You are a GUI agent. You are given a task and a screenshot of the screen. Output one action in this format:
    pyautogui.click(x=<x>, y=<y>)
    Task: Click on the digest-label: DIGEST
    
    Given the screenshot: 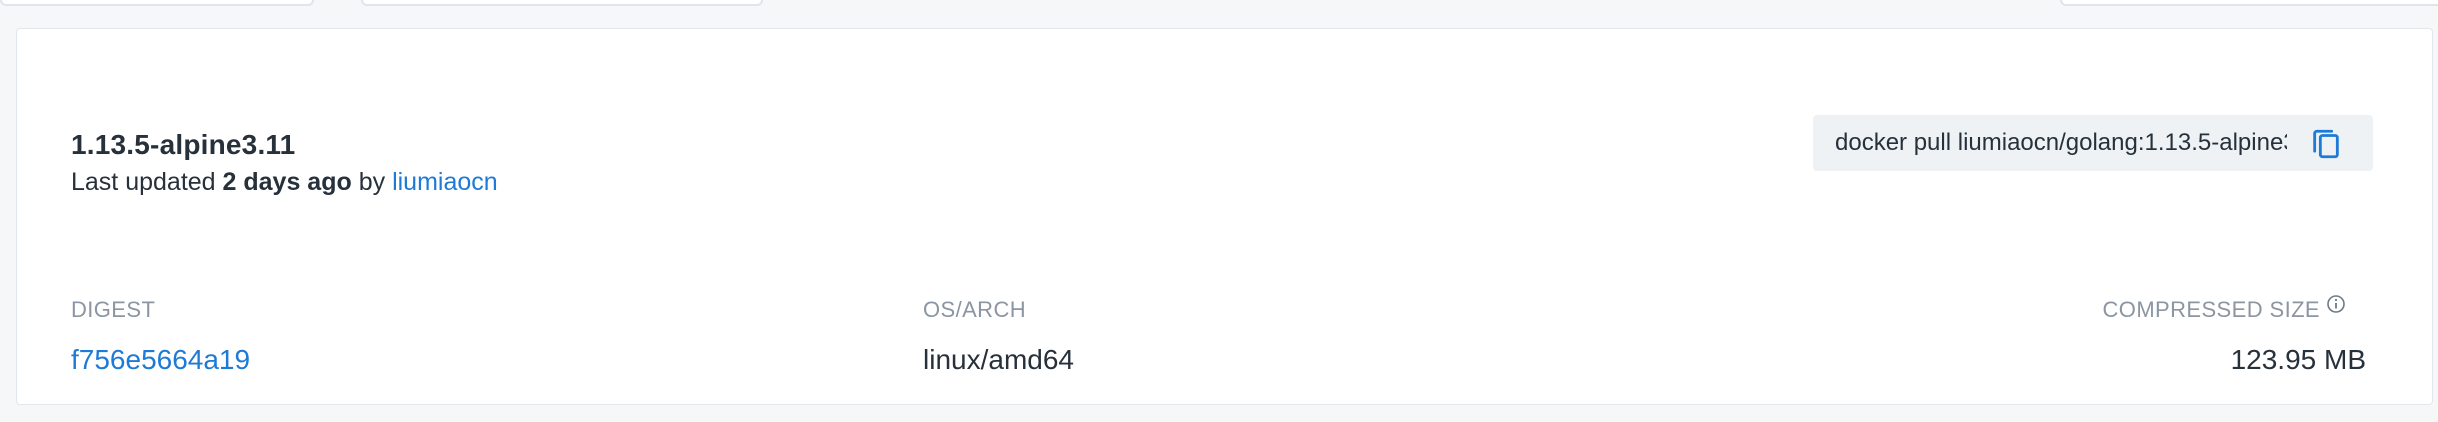 What is the action you would take?
    pyautogui.click(x=113, y=309)
    